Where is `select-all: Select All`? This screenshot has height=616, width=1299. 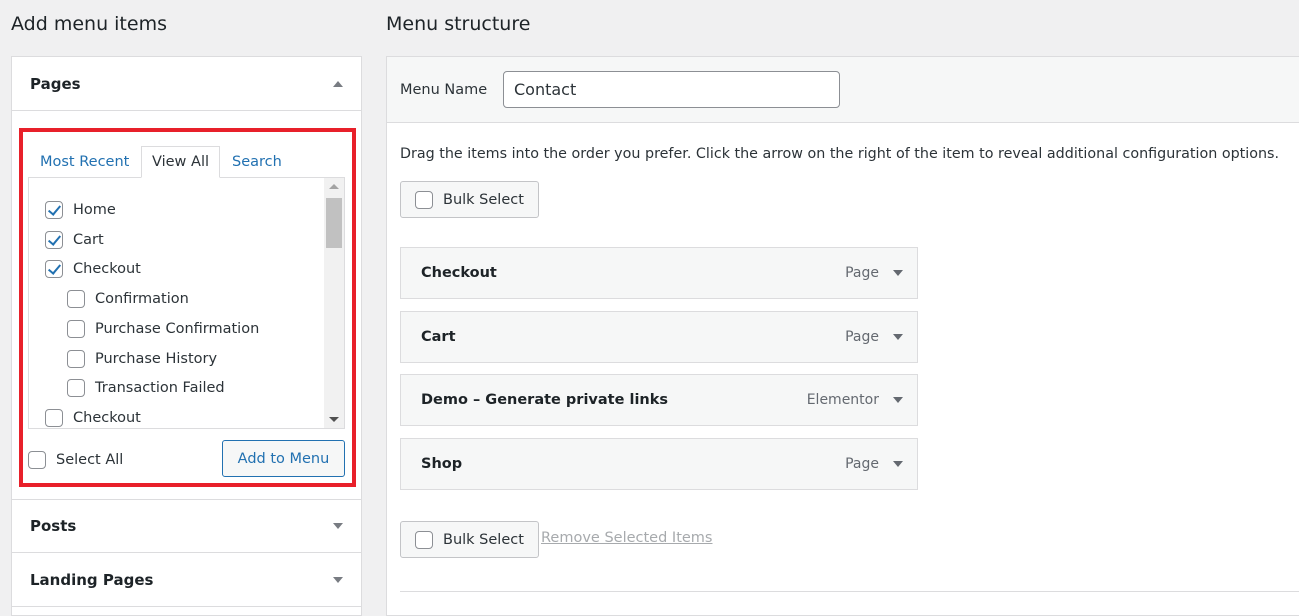
select-all: Select All is located at coordinates (75, 460).